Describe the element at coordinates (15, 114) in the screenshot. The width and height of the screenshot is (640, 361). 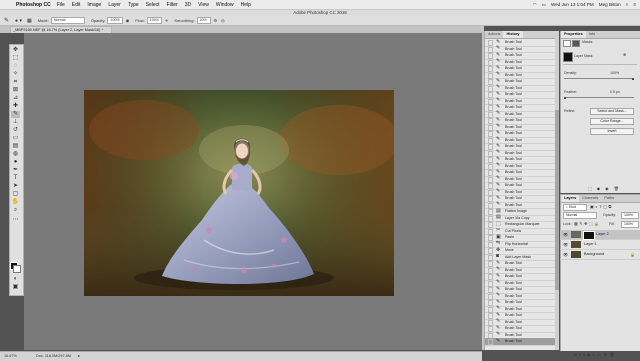
I see `brush-tool-icon: ✎` at that location.